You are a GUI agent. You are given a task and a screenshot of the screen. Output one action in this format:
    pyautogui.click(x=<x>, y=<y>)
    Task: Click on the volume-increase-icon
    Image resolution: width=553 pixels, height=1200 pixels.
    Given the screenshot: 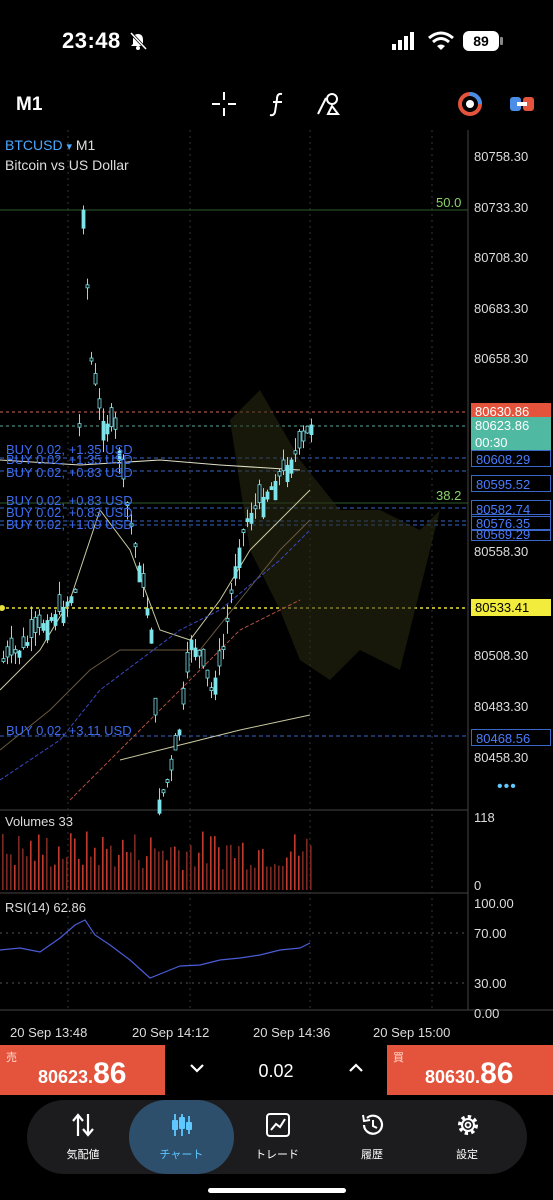 What is the action you would take?
    pyautogui.click(x=356, y=1068)
    